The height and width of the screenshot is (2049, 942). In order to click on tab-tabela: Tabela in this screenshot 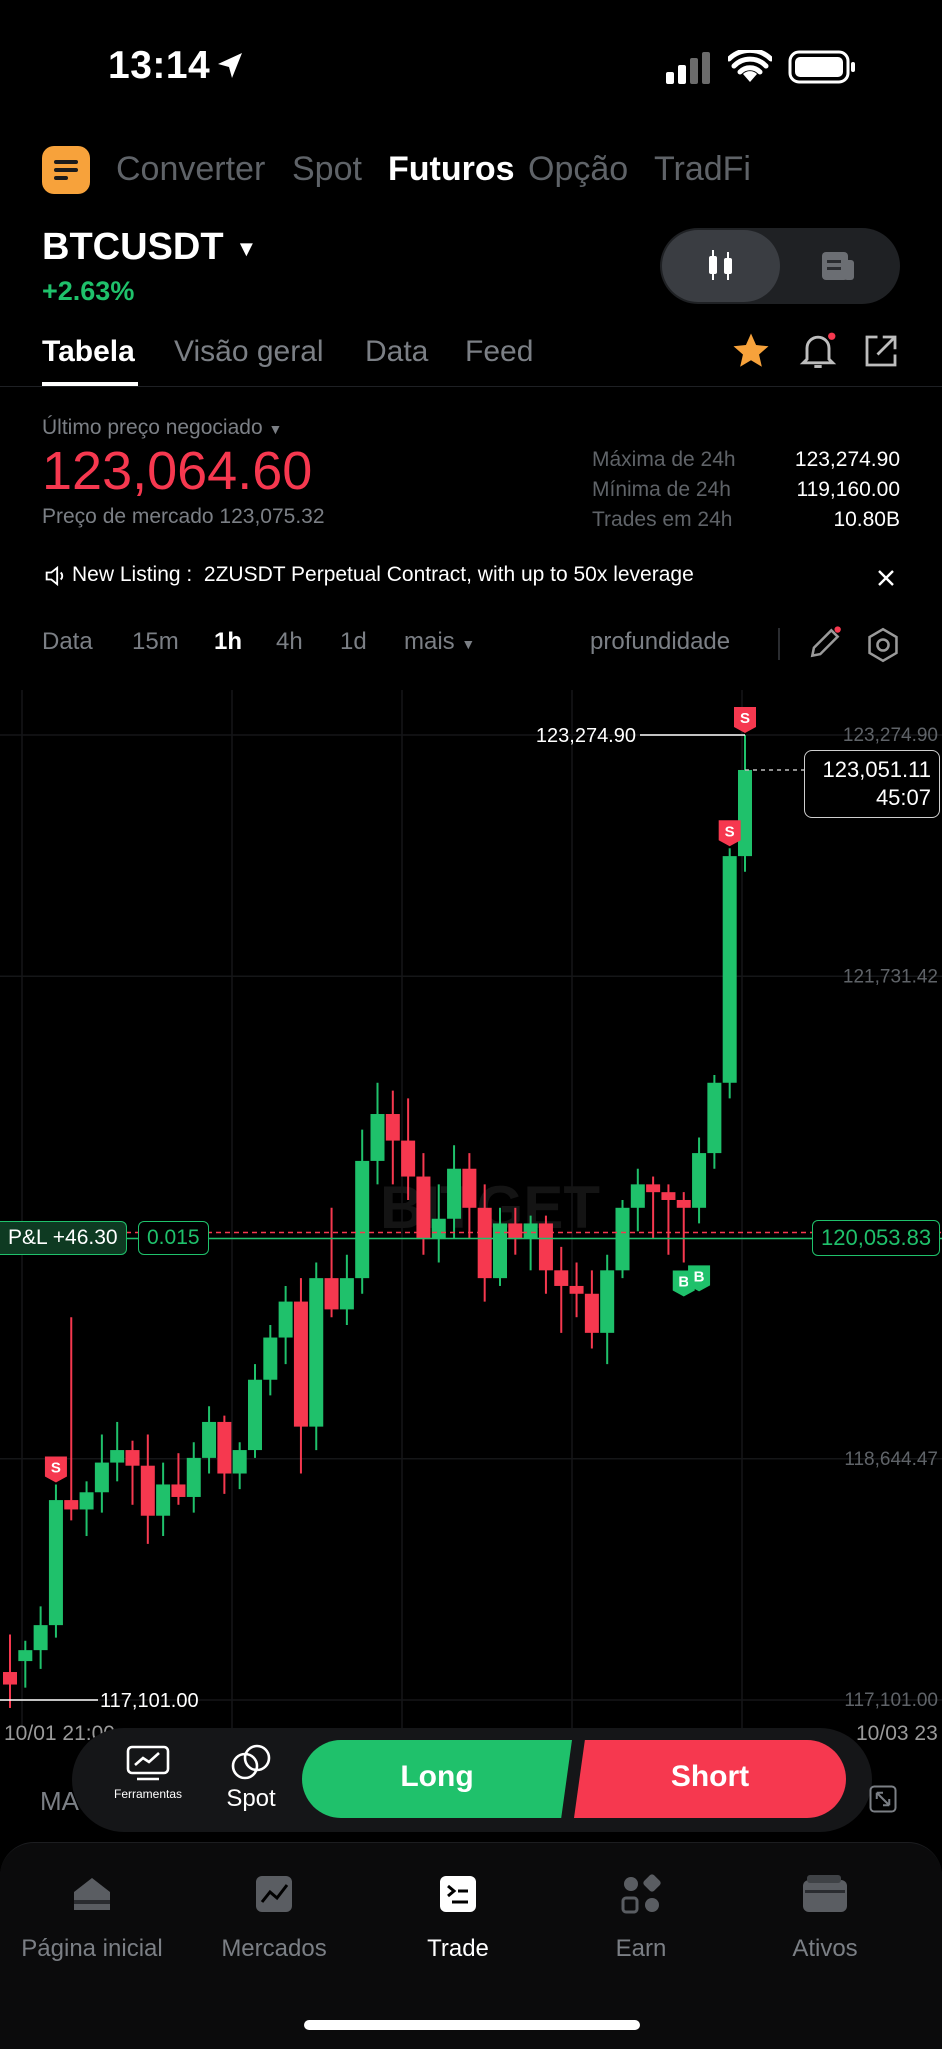, I will do `click(88, 352)`.